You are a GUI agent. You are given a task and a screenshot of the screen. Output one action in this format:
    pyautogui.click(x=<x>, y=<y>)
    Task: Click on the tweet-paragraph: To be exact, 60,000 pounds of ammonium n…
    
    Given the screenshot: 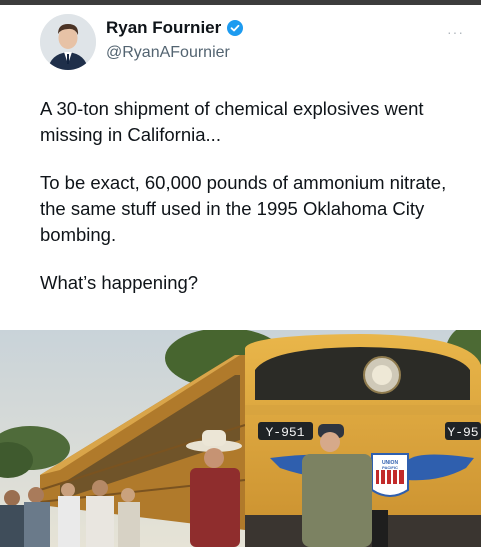 What is the action you would take?
    pyautogui.click(x=243, y=208)
    